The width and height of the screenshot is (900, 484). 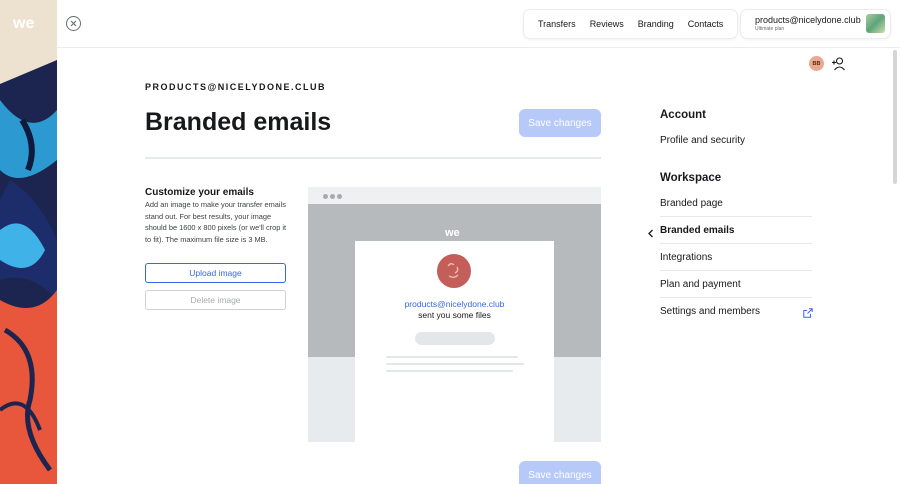 I want to click on header-divider, so click(x=478, y=47).